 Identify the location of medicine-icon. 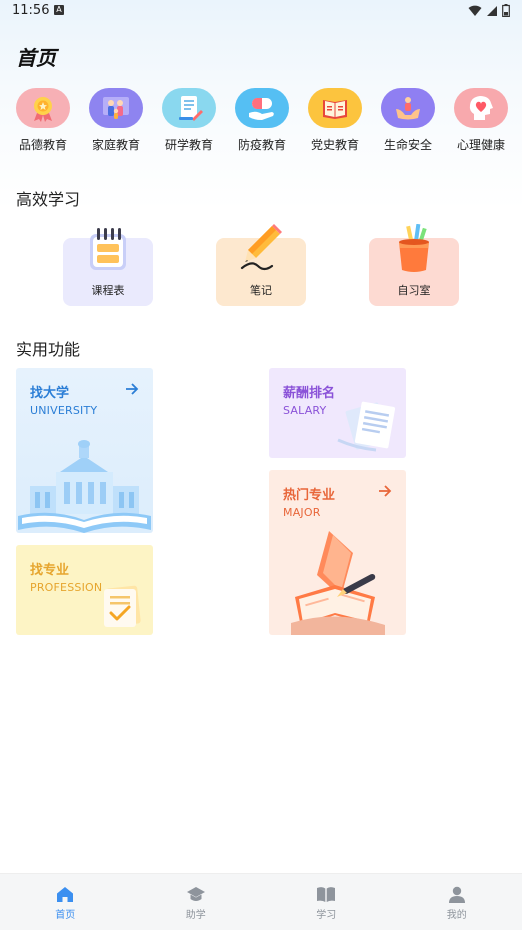
(262, 108).